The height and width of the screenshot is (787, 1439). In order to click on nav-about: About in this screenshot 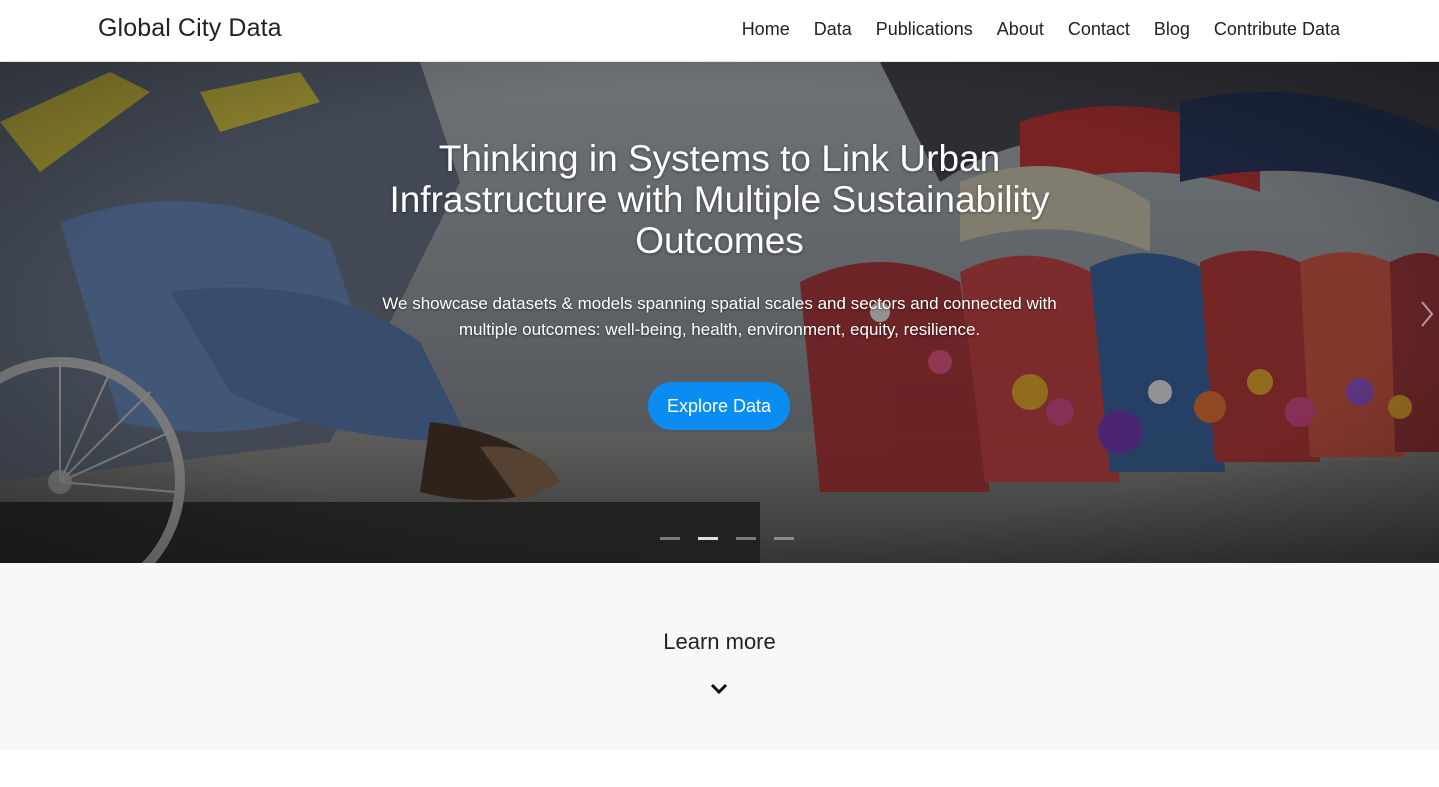, I will do `click(1020, 29)`.